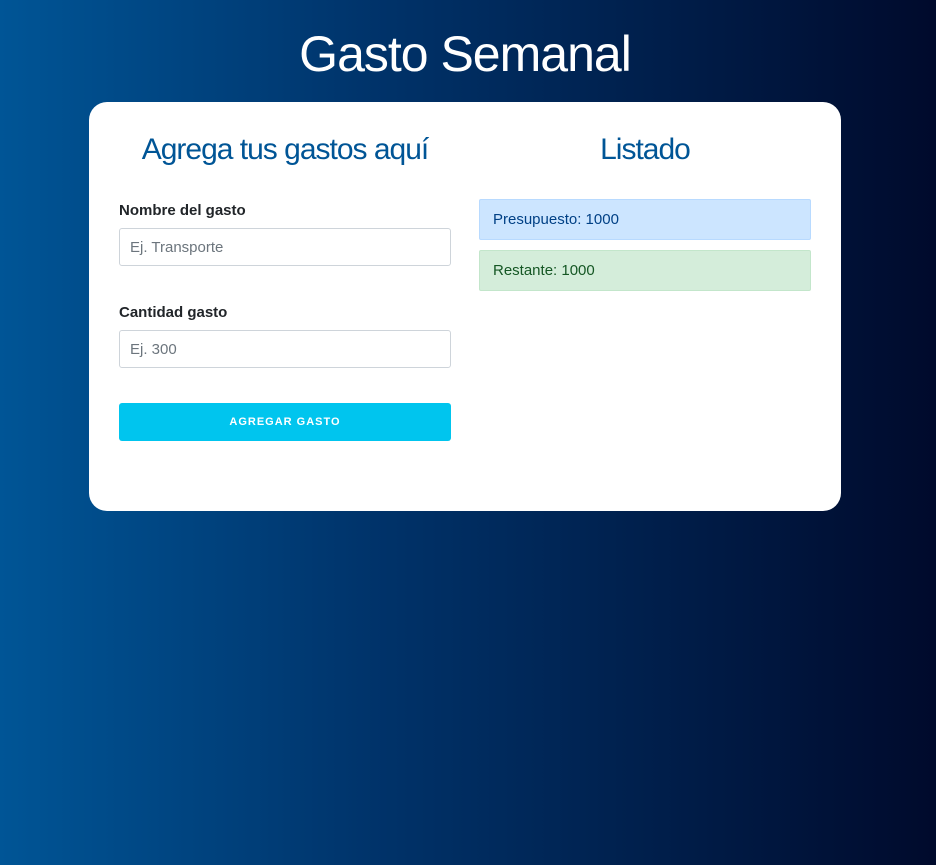 The height and width of the screenshot is (865, 936). I want to click on expense-name-label: Nombre del gasto, so click(182, 210).